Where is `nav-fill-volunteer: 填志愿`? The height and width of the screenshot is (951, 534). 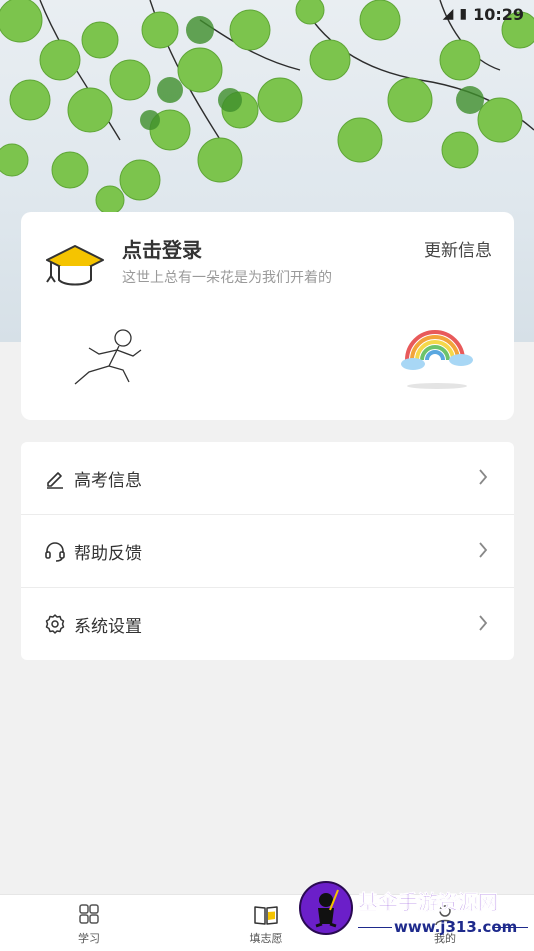
nav-fill-volunteer: 填志愿 is located at coordinates (266, 924).